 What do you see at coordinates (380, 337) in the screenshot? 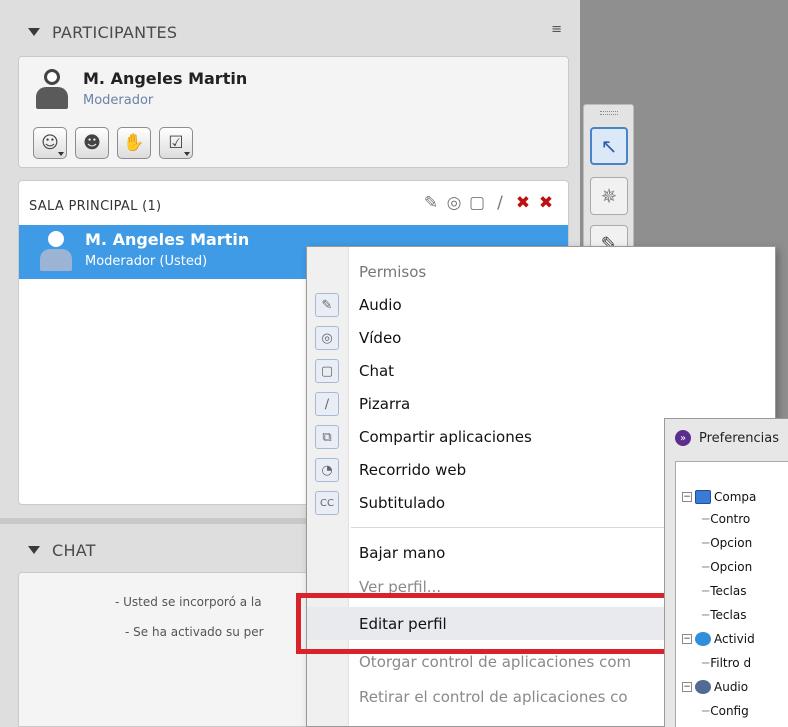
I see `menu-item-label: Vídeo` at bounding box center [380, 337].